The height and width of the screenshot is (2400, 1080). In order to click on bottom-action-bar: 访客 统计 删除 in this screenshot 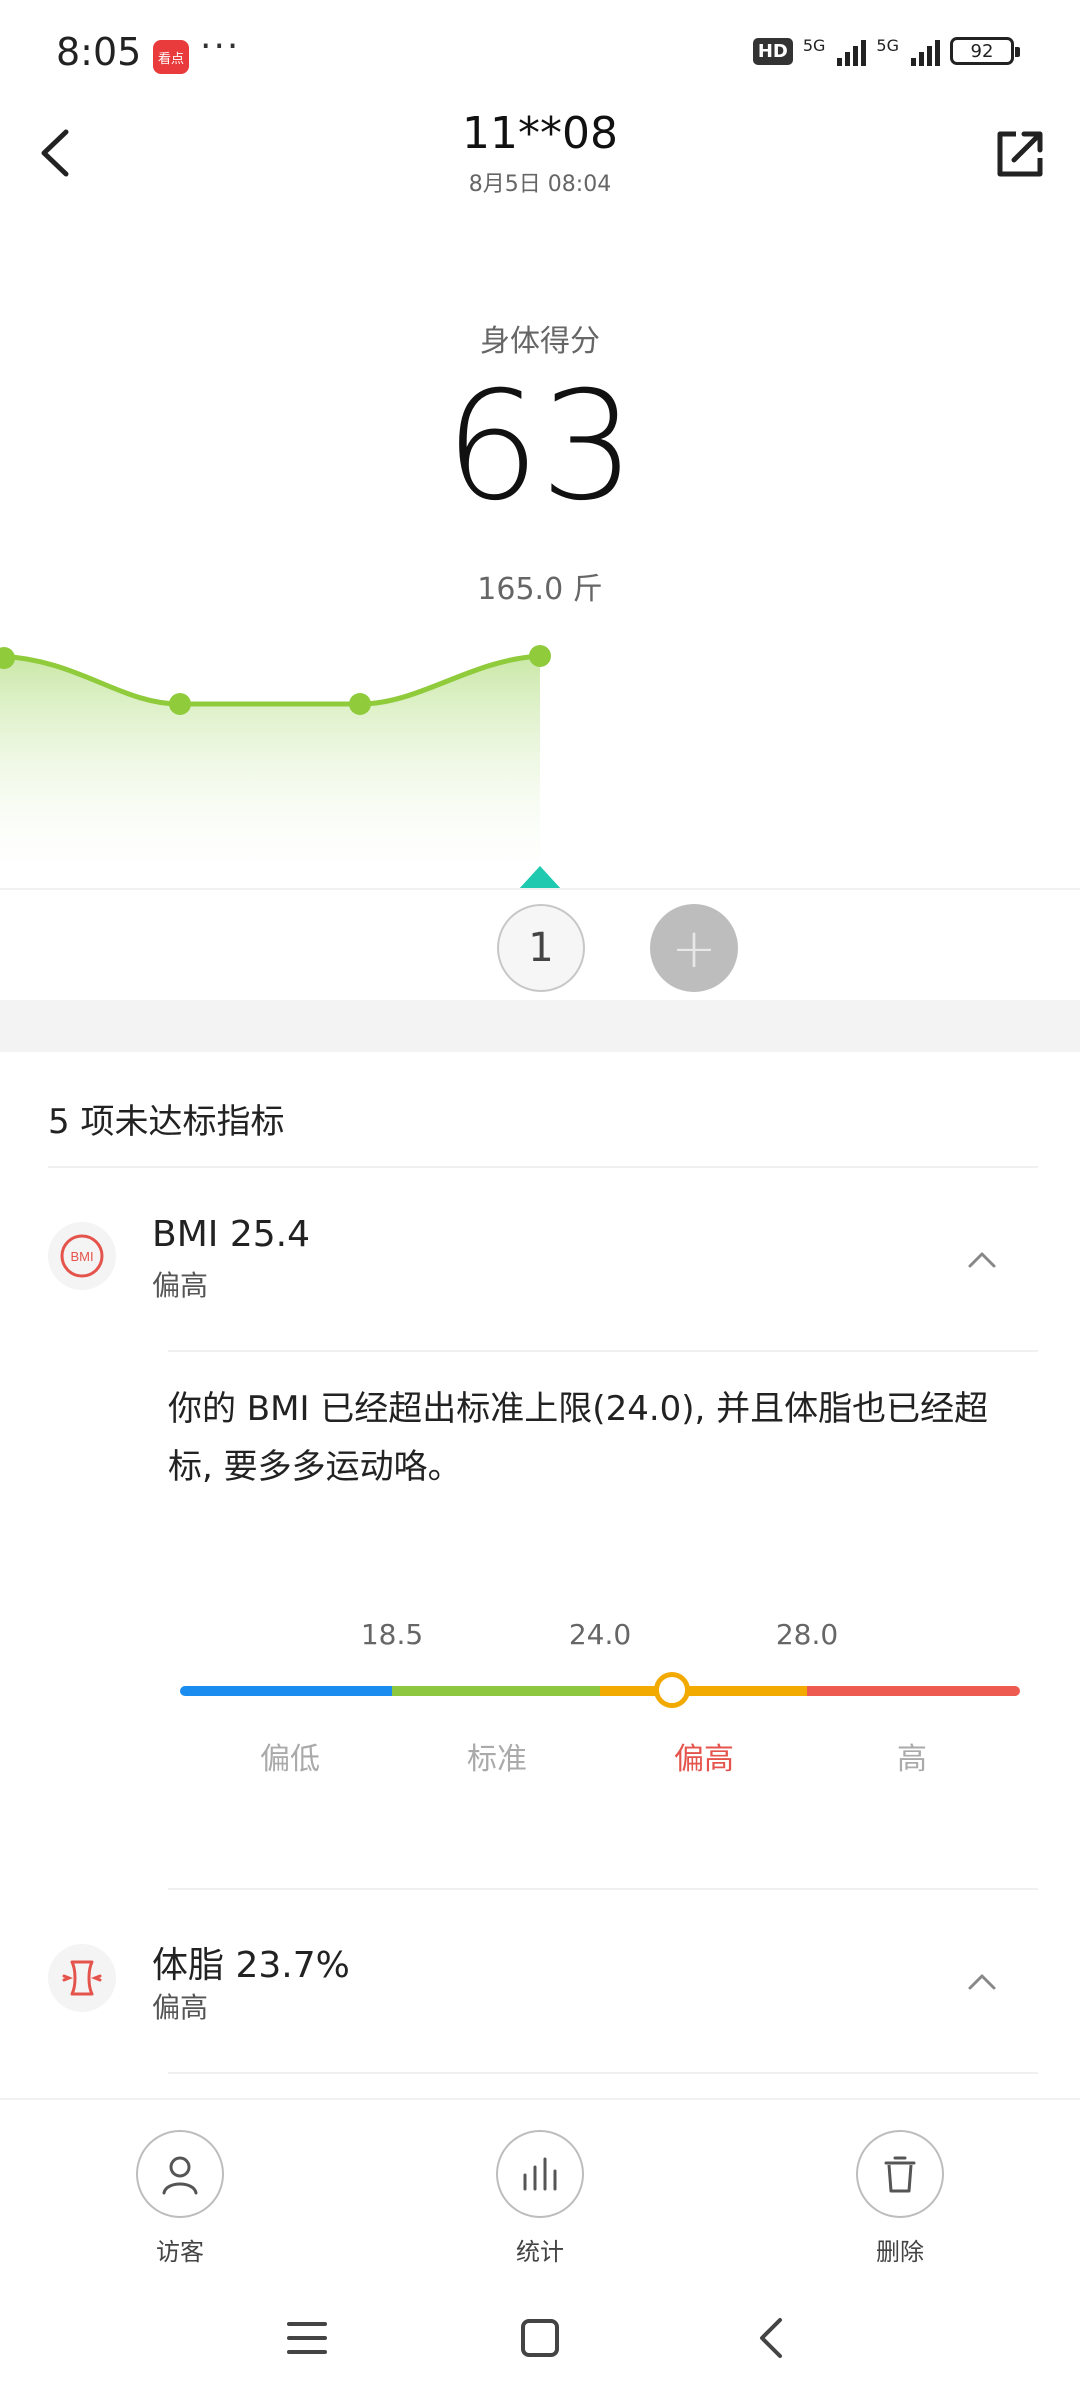, I will do `click(540, 2249)`.